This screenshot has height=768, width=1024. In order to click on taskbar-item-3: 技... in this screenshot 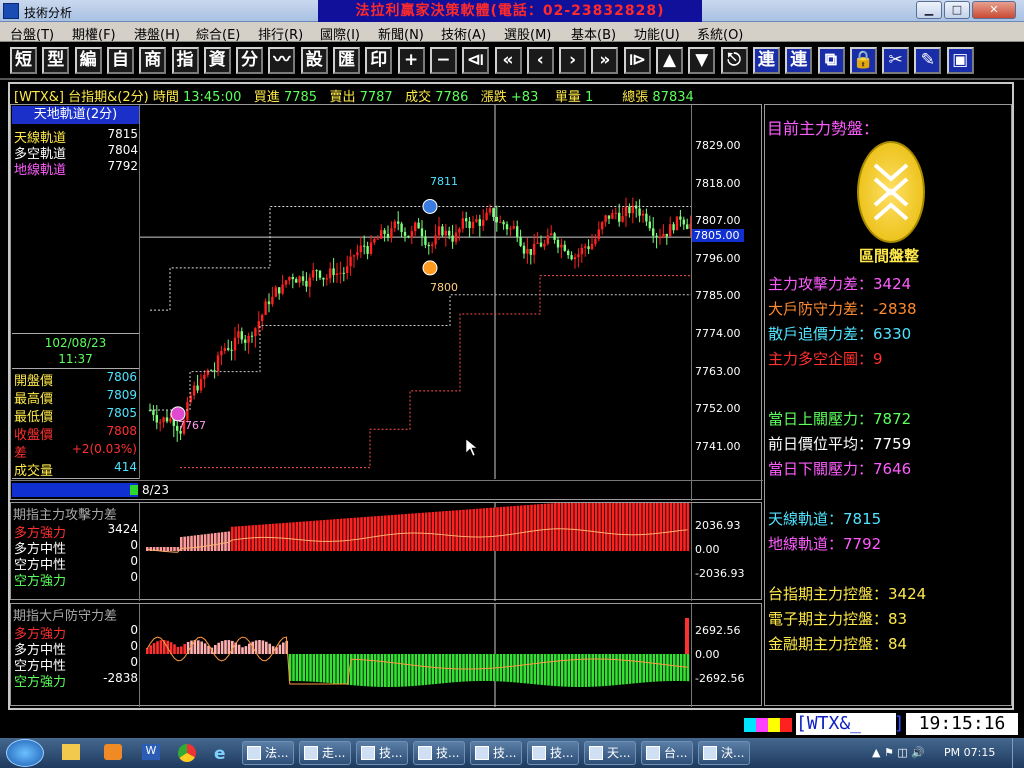, I will do `click(439, 753)`.